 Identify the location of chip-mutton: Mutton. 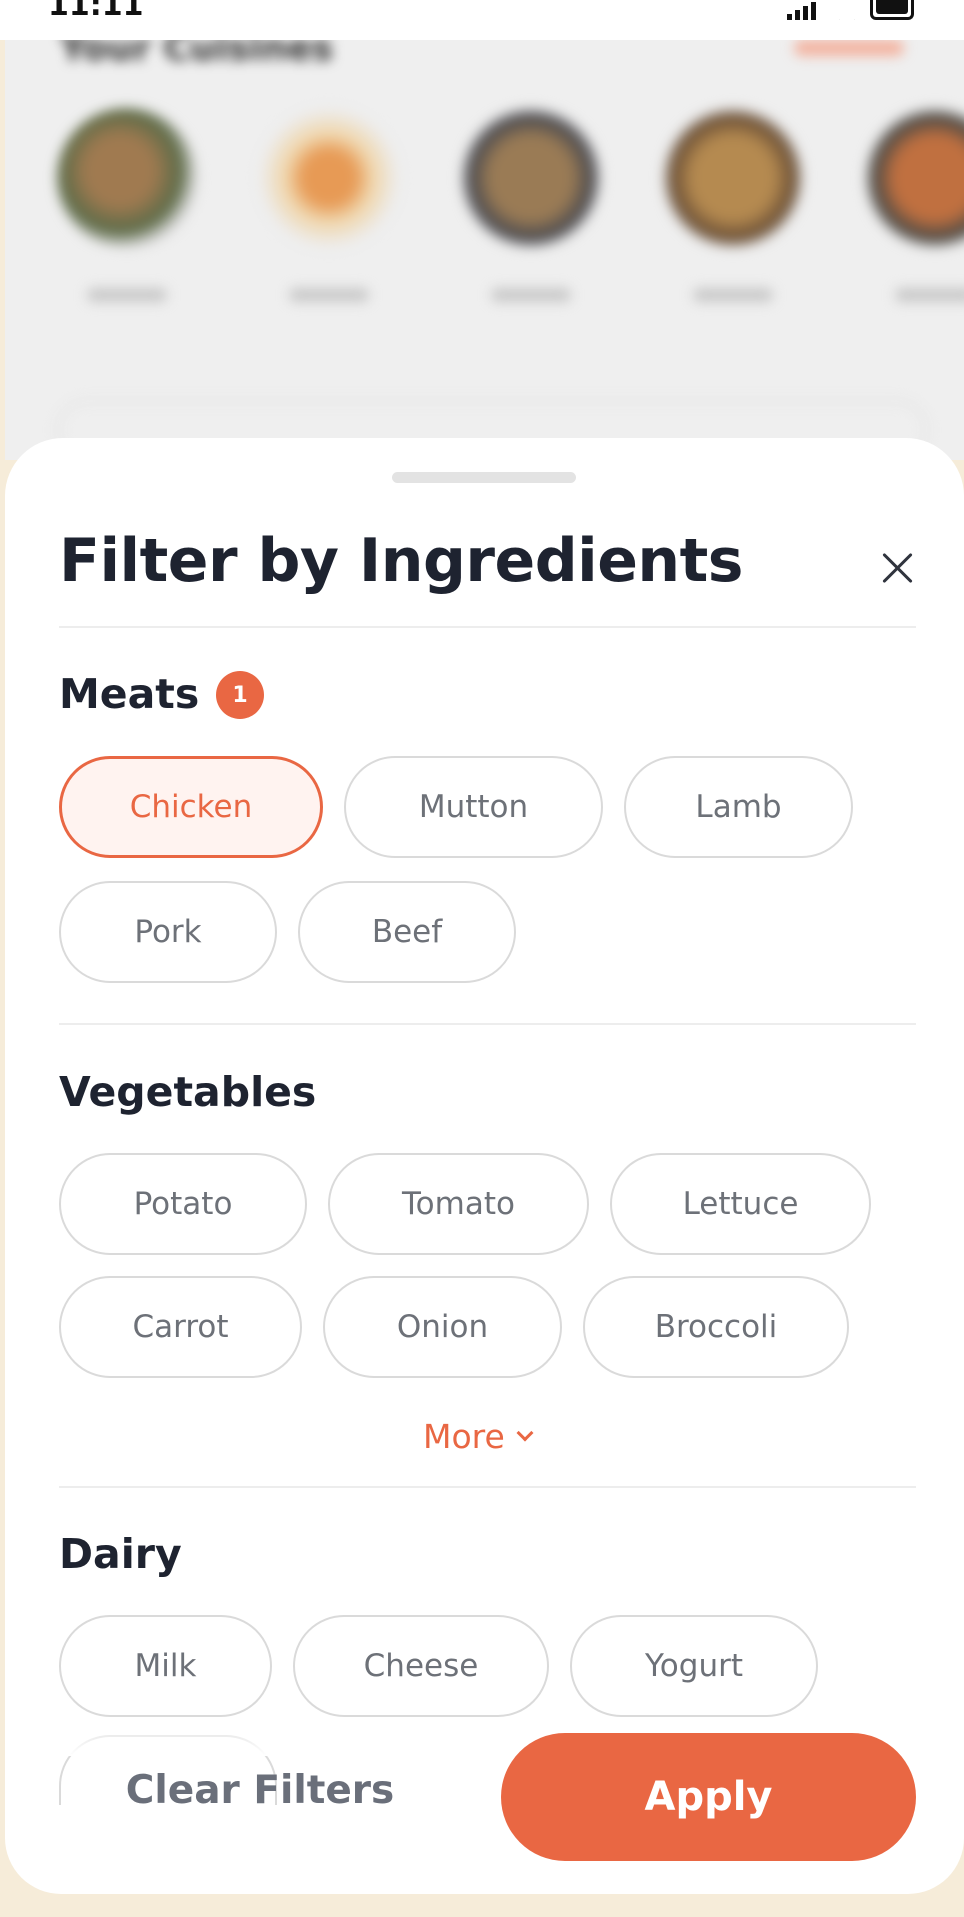
(473, 807).